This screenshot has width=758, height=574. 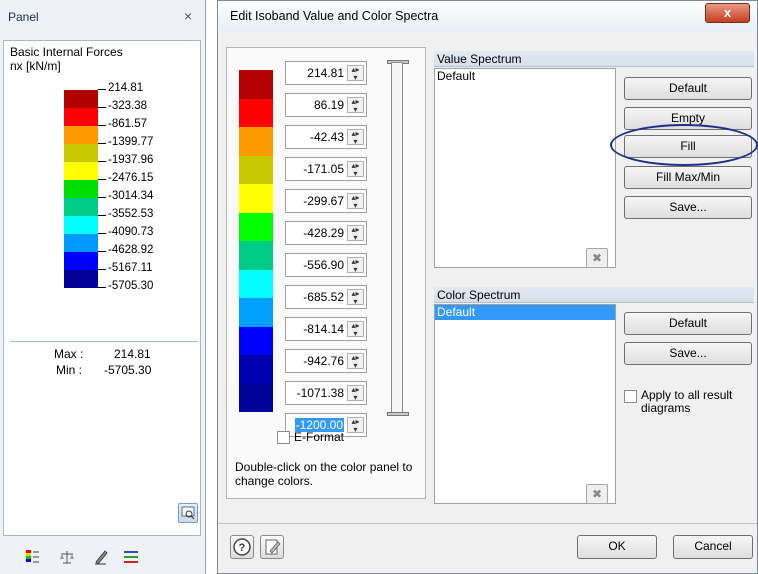 I want to click on panel-close-icon: ×, so click(x=188, y=16).